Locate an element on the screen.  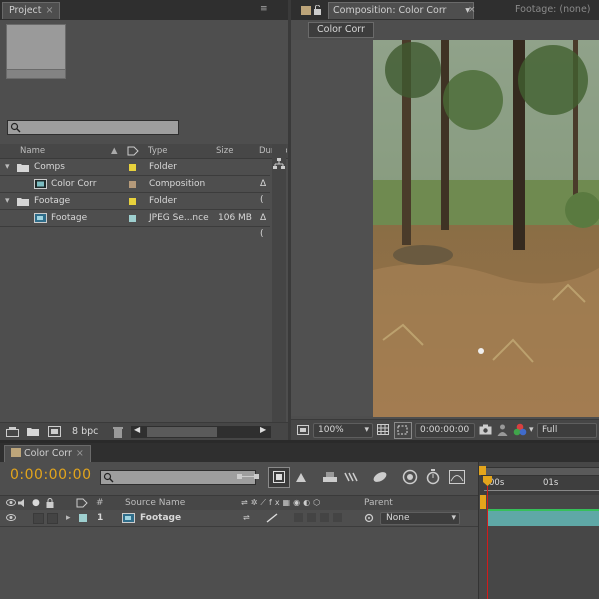
pick-whip-icon is located at coordinates (369, 518).